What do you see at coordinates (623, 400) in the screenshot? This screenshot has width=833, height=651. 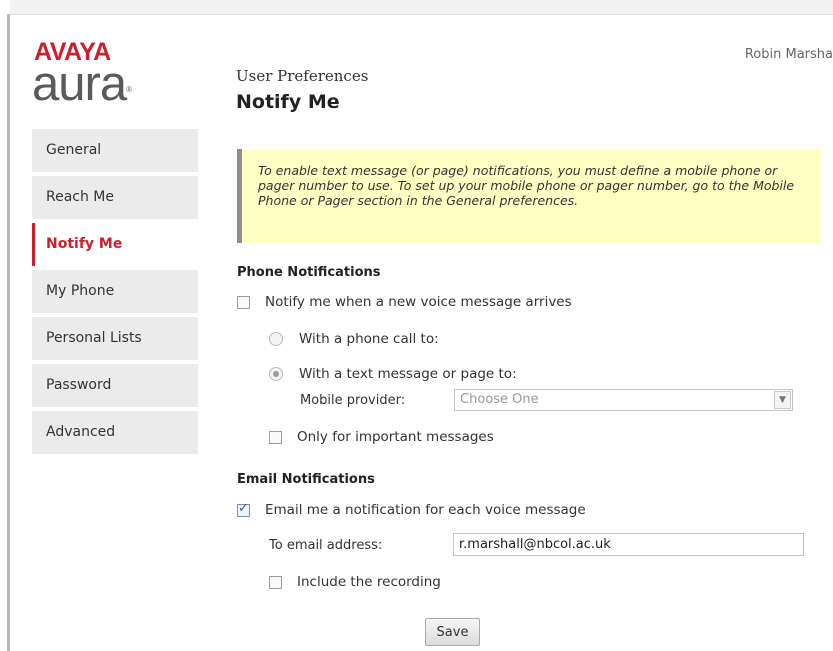 I see `mobile-provider-select: Choose One ▼` at bounding box center [623, 400].